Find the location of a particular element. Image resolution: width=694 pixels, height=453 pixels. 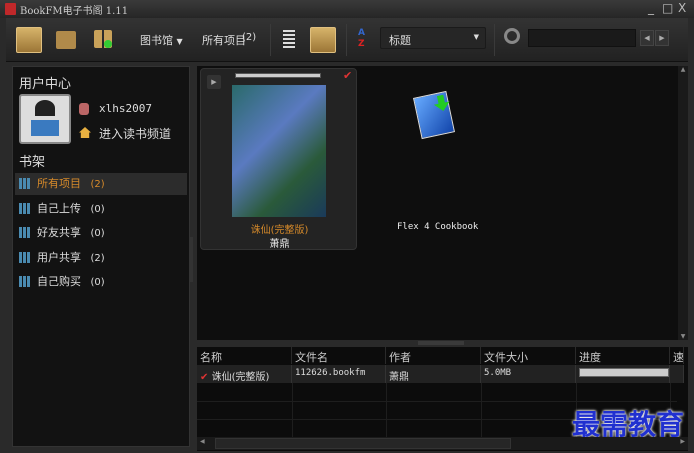

book-title: 诛仙(完整版) is located at coordinates (279, 230).